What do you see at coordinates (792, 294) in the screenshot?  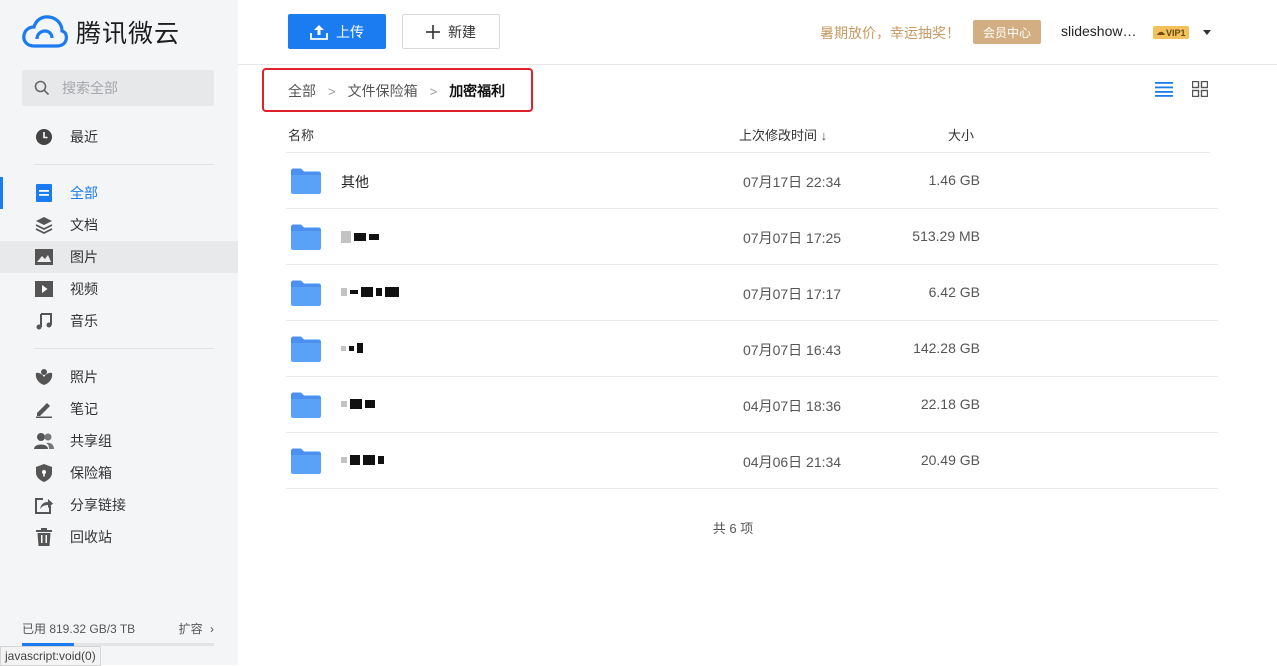 I see `modified-date: 07月07日 17:17` at bounding box center [792, 294].